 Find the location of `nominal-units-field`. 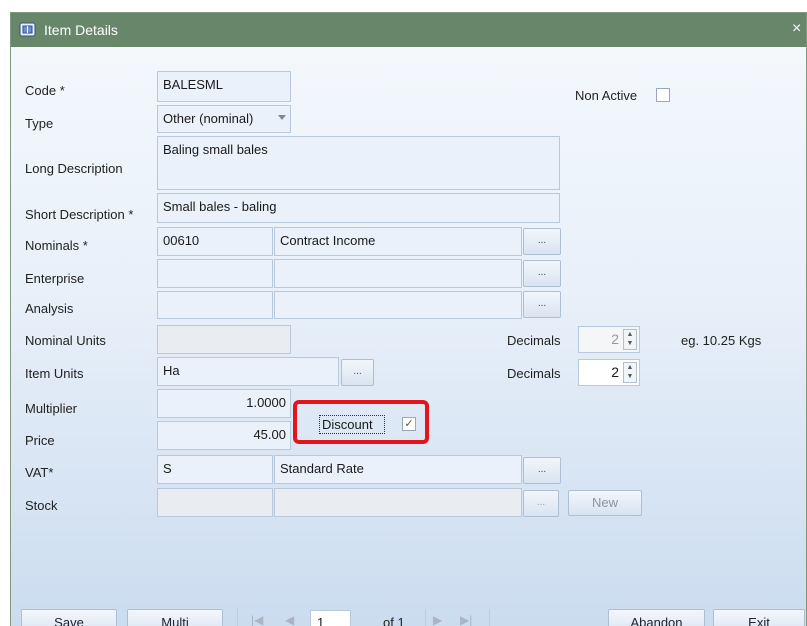

nominal-units-field is located at coordinates (224, 339).